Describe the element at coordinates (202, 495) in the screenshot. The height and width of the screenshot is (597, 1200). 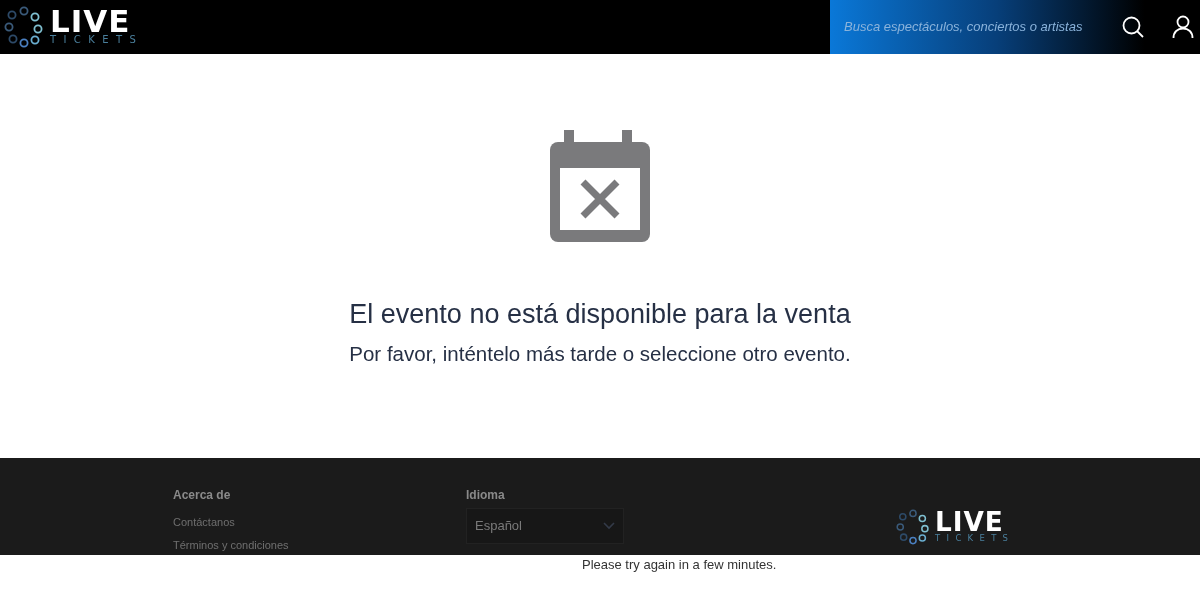
I see `footer-heading: Acerca de` at that location.